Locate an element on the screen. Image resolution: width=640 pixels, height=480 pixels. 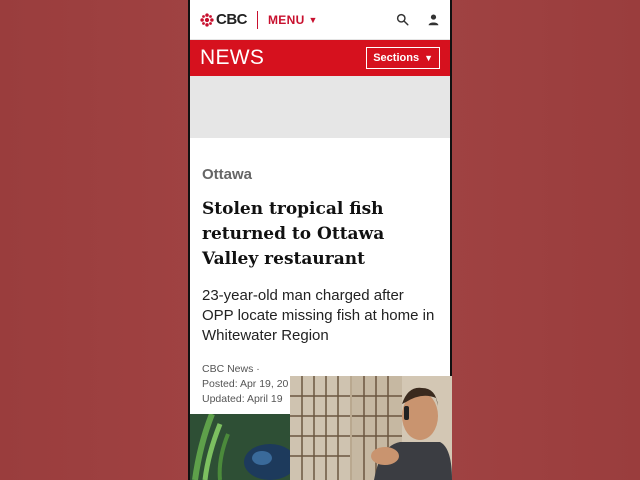
cbc-gem-icon is located at coordinates (207, 19).